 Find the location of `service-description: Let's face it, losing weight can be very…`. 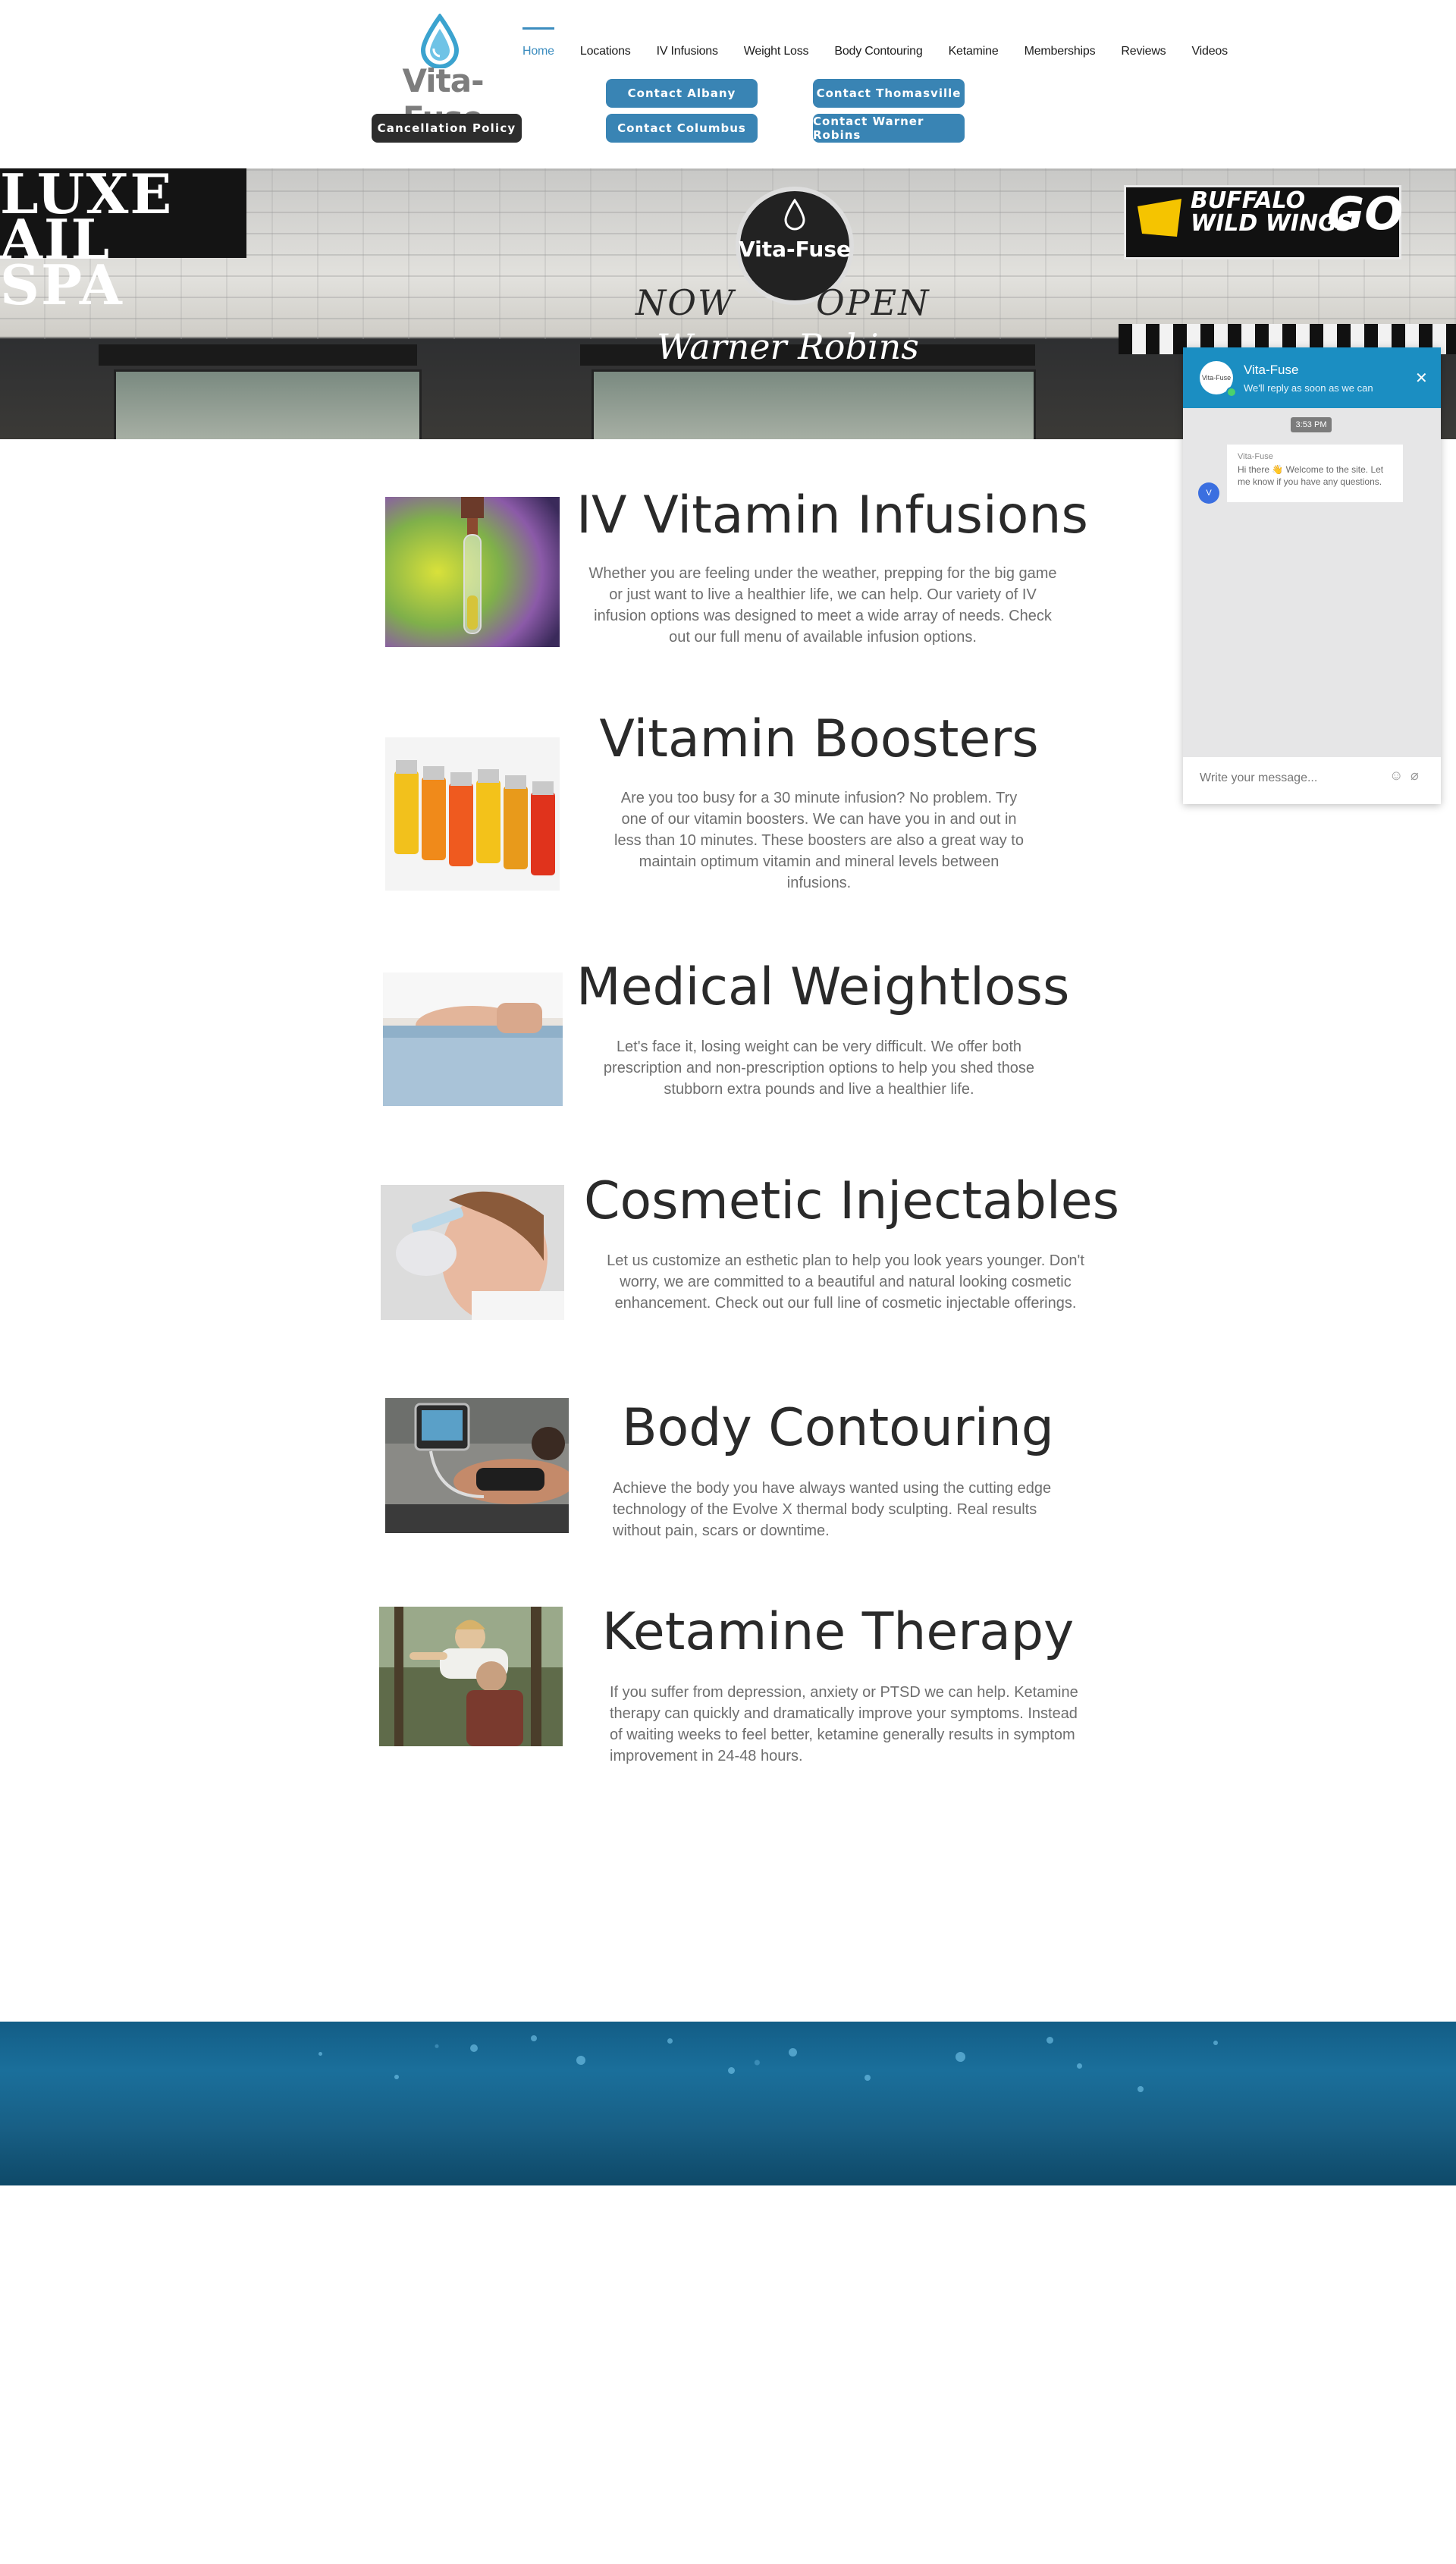

service-description: Let's face it, losing weight can be very… is located at coordinates (819, 1068).